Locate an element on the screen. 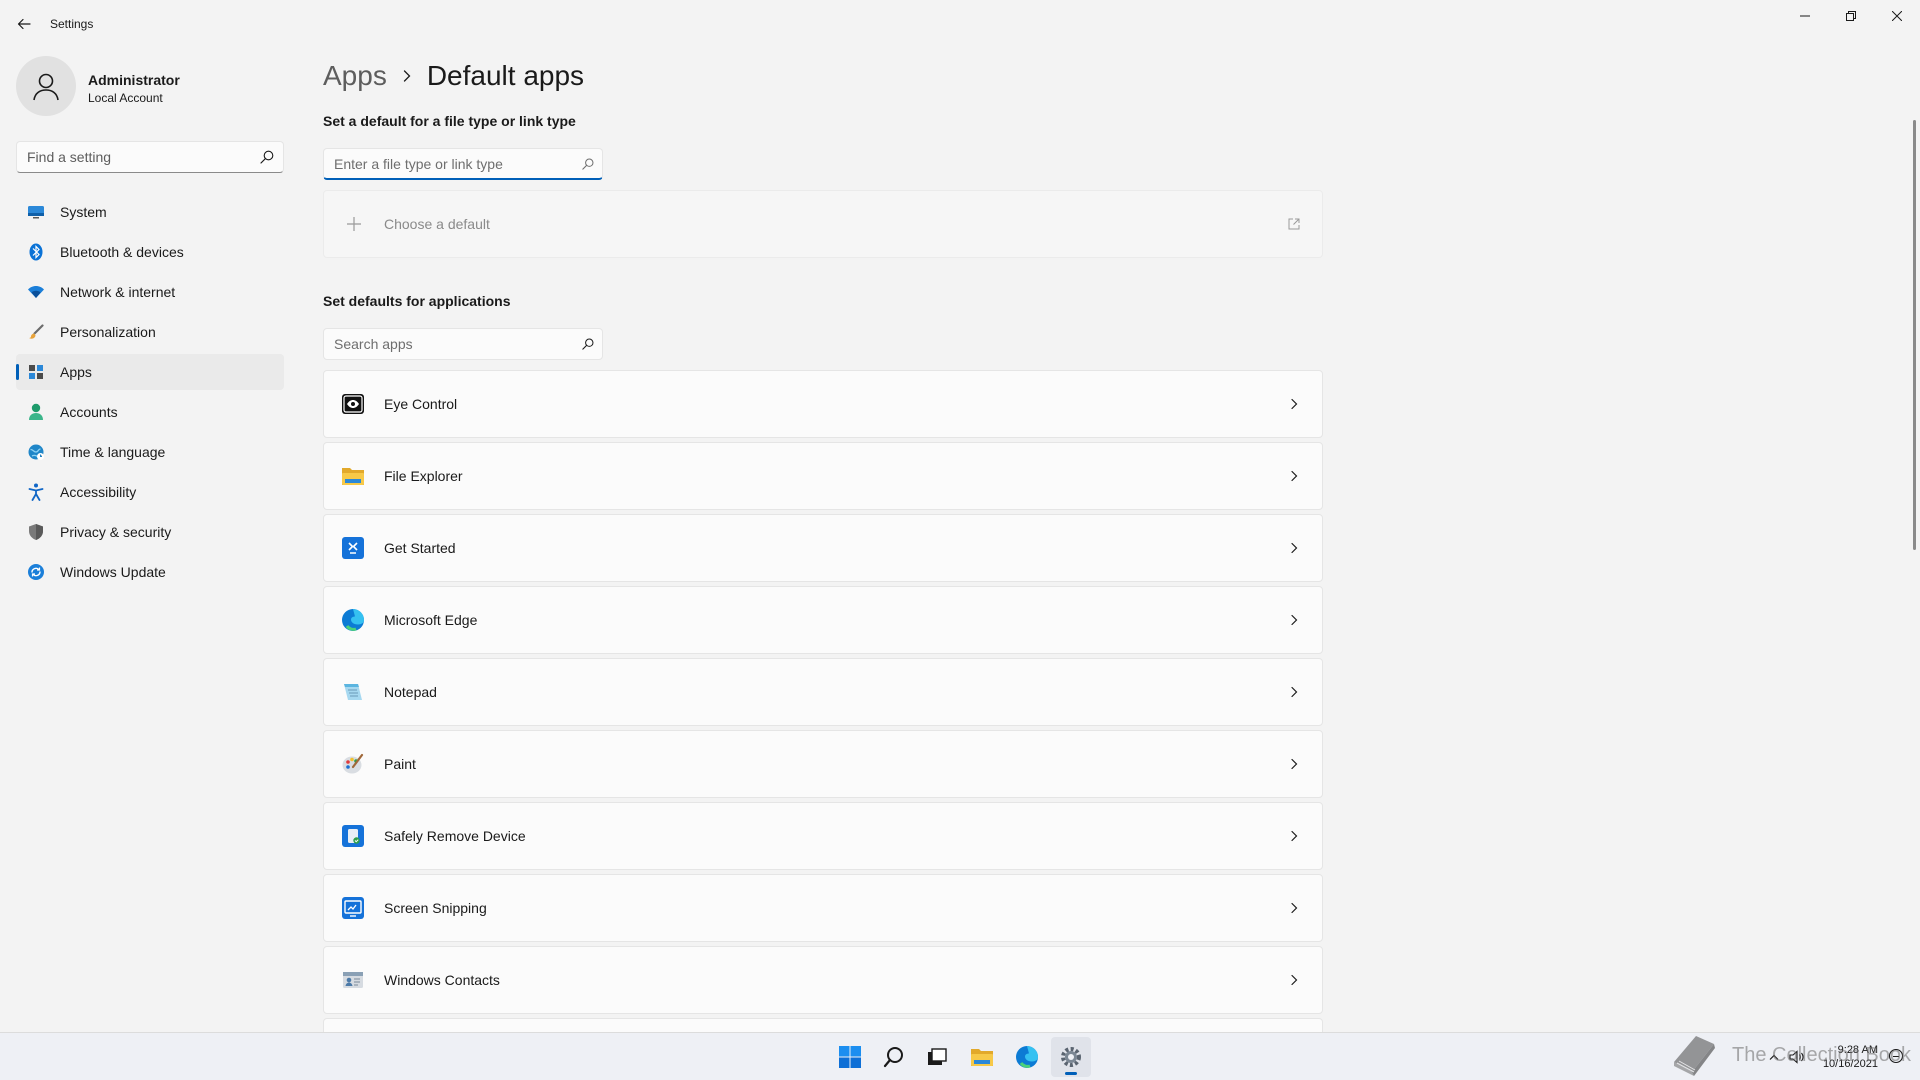  sidebar-item-privacy-security: Privacy & security is located at coordinates (150, 532).